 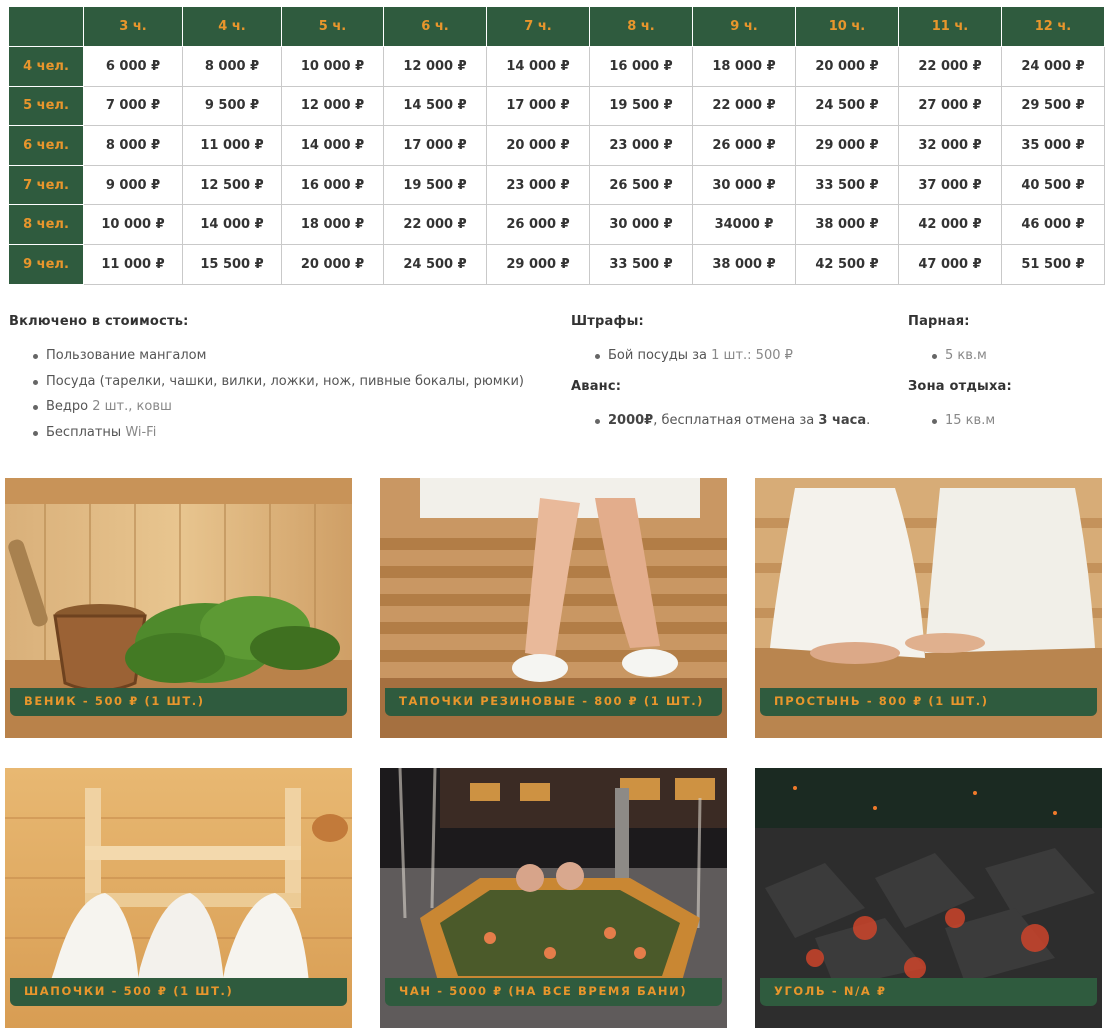 I want to click on gallery-card-hot-tub: Чан - 5000 ₽ (на все время бани), so click(x=553, y=898).